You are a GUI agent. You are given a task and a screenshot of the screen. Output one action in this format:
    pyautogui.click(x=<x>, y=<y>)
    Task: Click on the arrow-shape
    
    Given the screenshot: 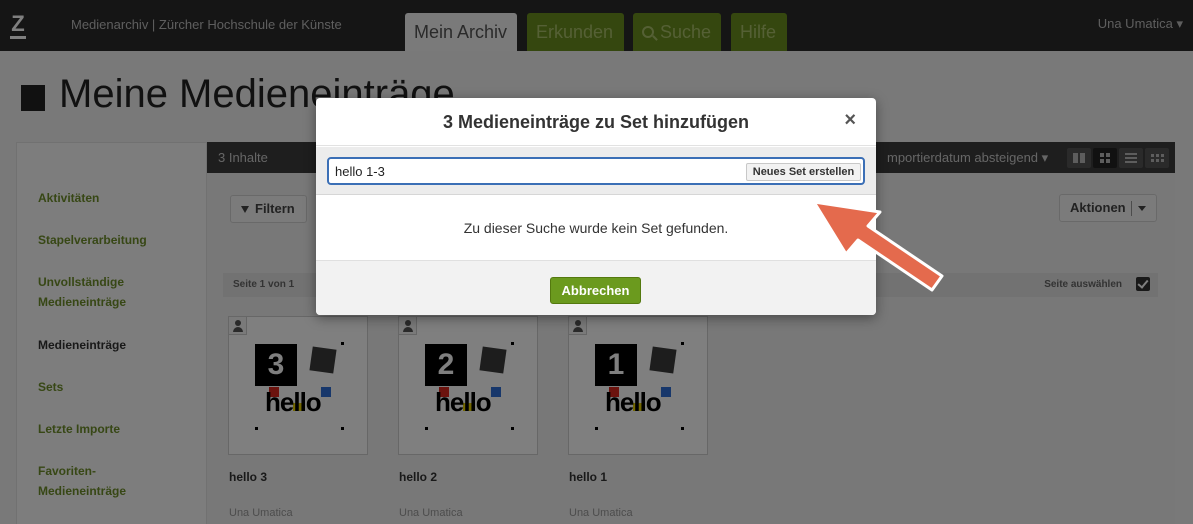 What is the action you would take?
    pyautogui.click(x=878, y=246)
    